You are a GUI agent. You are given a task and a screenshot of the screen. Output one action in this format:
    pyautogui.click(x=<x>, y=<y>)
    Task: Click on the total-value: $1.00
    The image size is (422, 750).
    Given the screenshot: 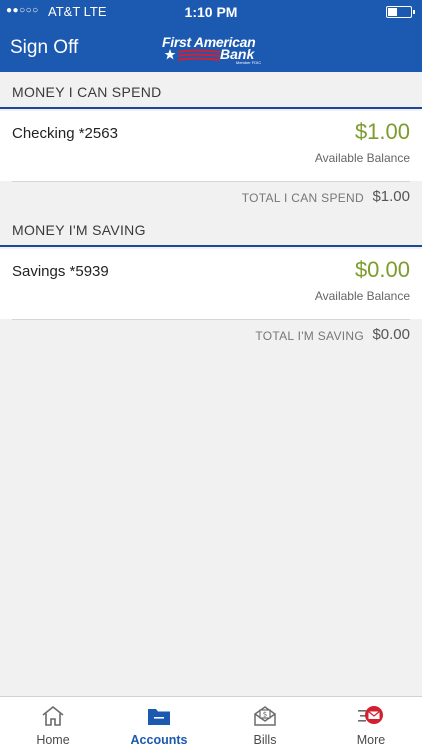 What is the action you would take?
    pyautogui.click(x=391, y=196)
    